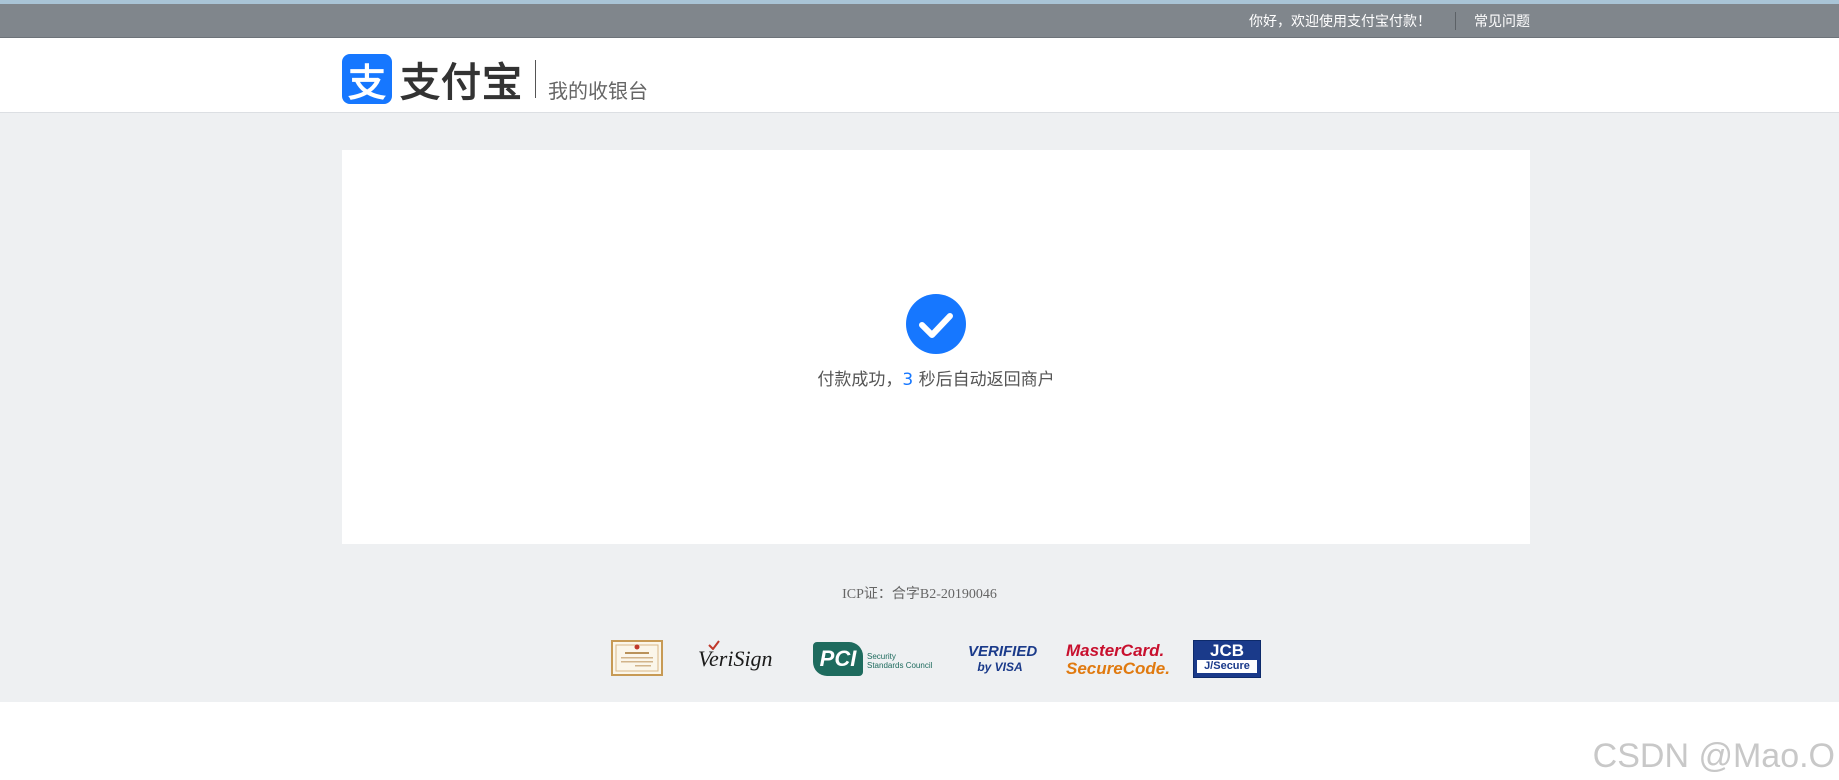  Describe the element at coordinates (1118, 668) in the screenshot. I see `mastercard-line2: SecureCode.` at that location.